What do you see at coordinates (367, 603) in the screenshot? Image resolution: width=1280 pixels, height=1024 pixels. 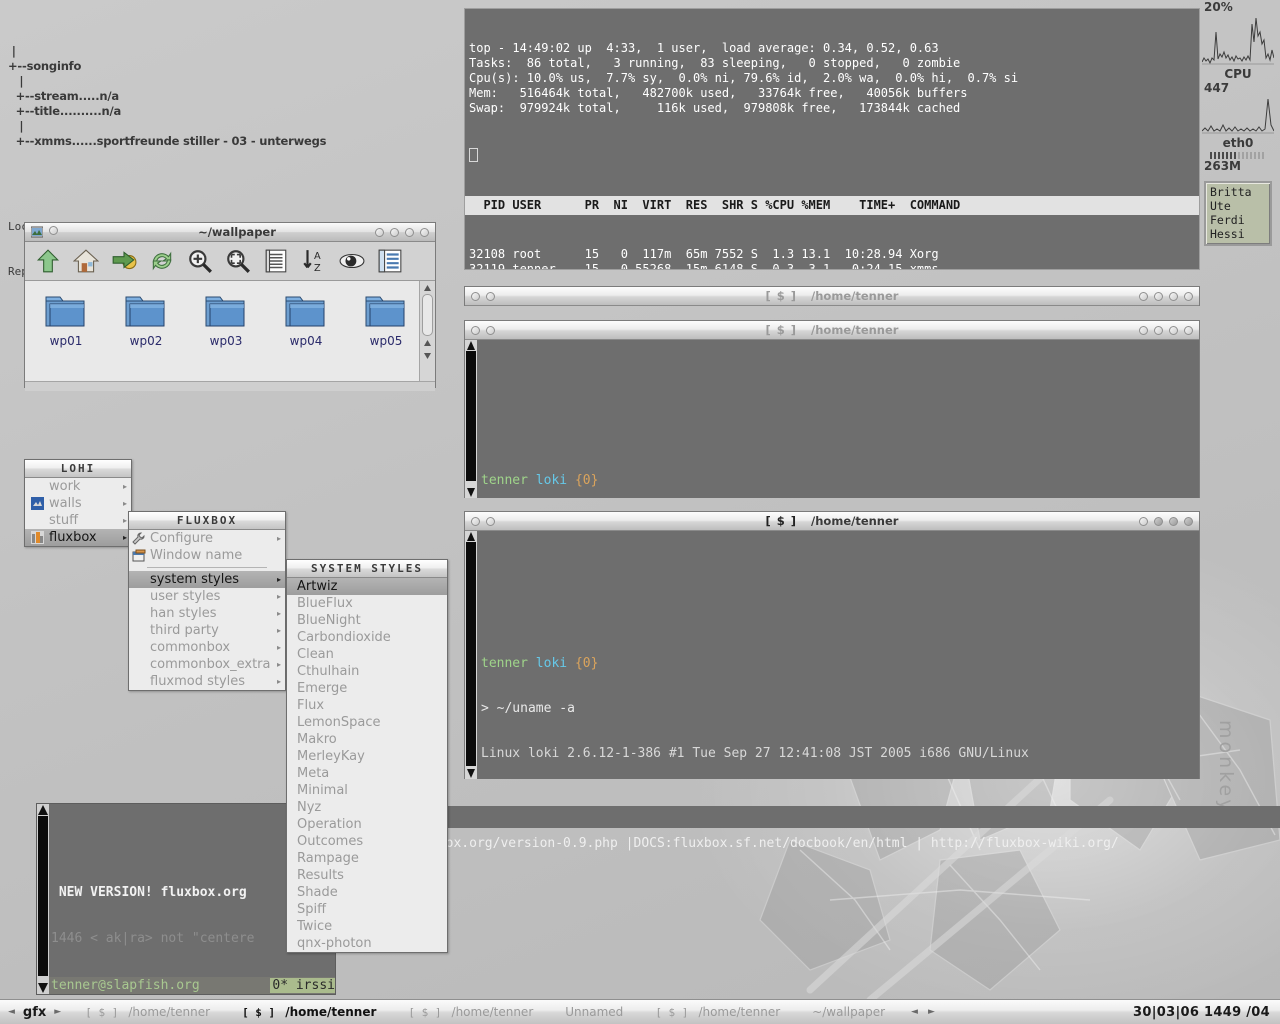 I see `style-item-blueflux: BlueFlux` at bounding box center [367, 603].